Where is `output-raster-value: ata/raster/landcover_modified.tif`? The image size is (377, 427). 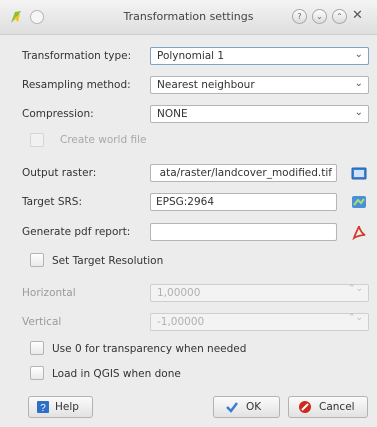 output-raster-value: ata/raster/landcover_modified.tif is located at coordinates (245, 173).